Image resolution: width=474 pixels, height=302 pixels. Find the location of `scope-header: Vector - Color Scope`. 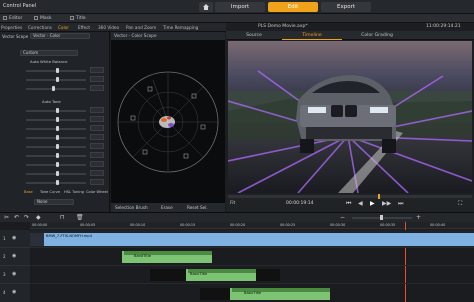

scope-header: Vector - Color Scope is located at coordinates (168, 36).